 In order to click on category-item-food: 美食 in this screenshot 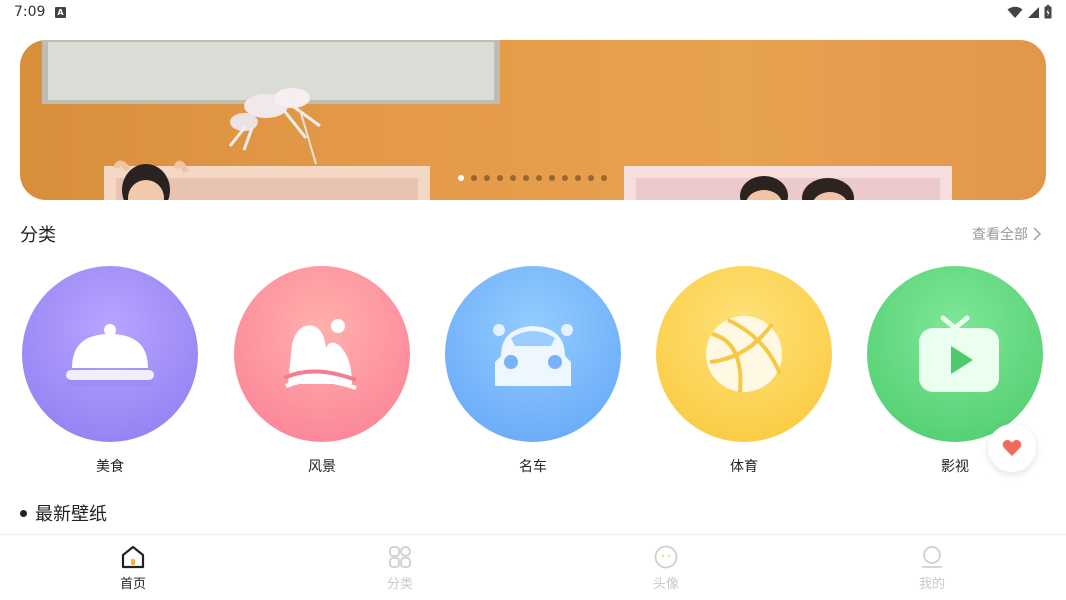, I will do `click(110, 371)`.